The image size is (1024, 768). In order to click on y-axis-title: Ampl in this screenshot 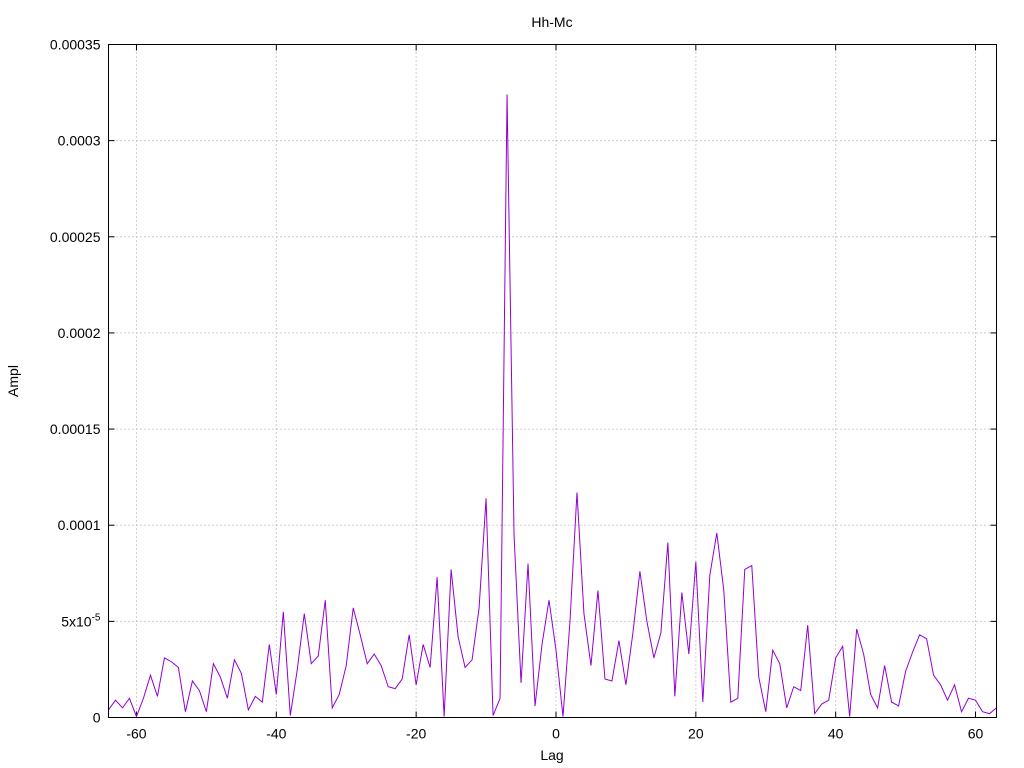, I will do `click(13, 381)`.